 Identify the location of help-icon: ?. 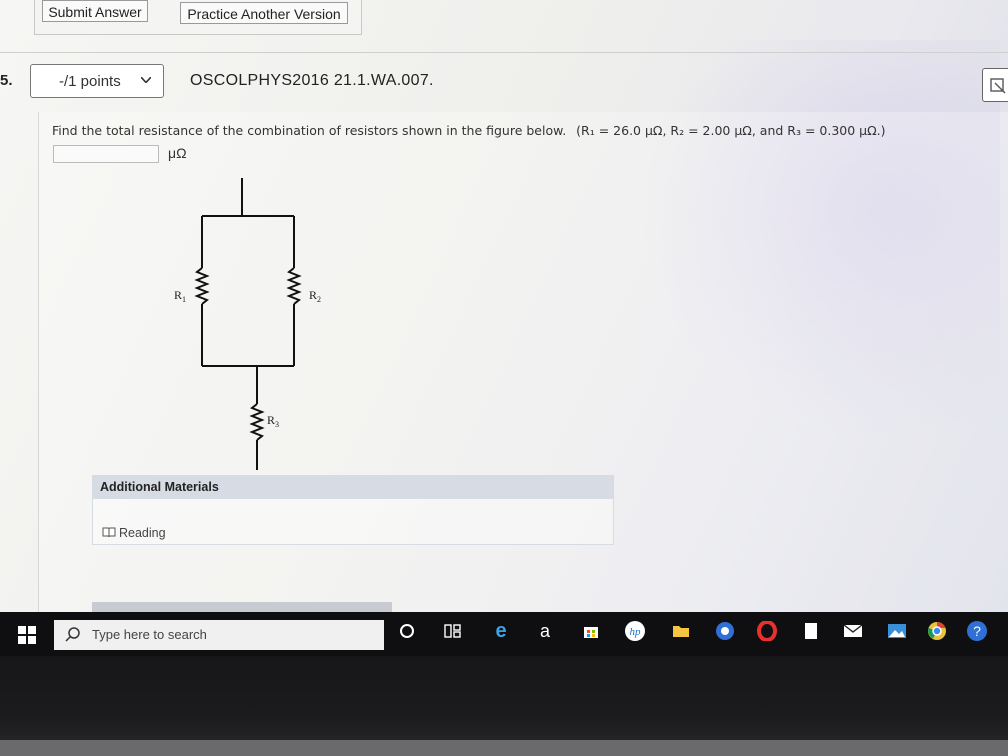
(977, 631).